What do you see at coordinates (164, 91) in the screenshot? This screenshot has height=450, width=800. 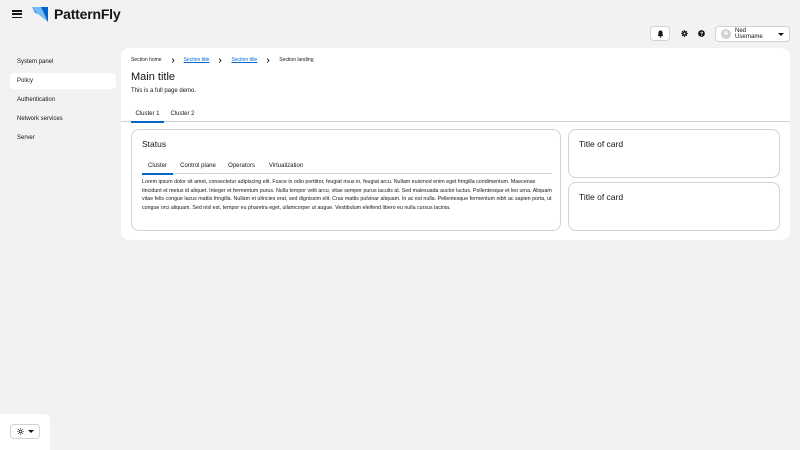 I see `page-description: This is a full page demo.` at bounding box center [164, 91].